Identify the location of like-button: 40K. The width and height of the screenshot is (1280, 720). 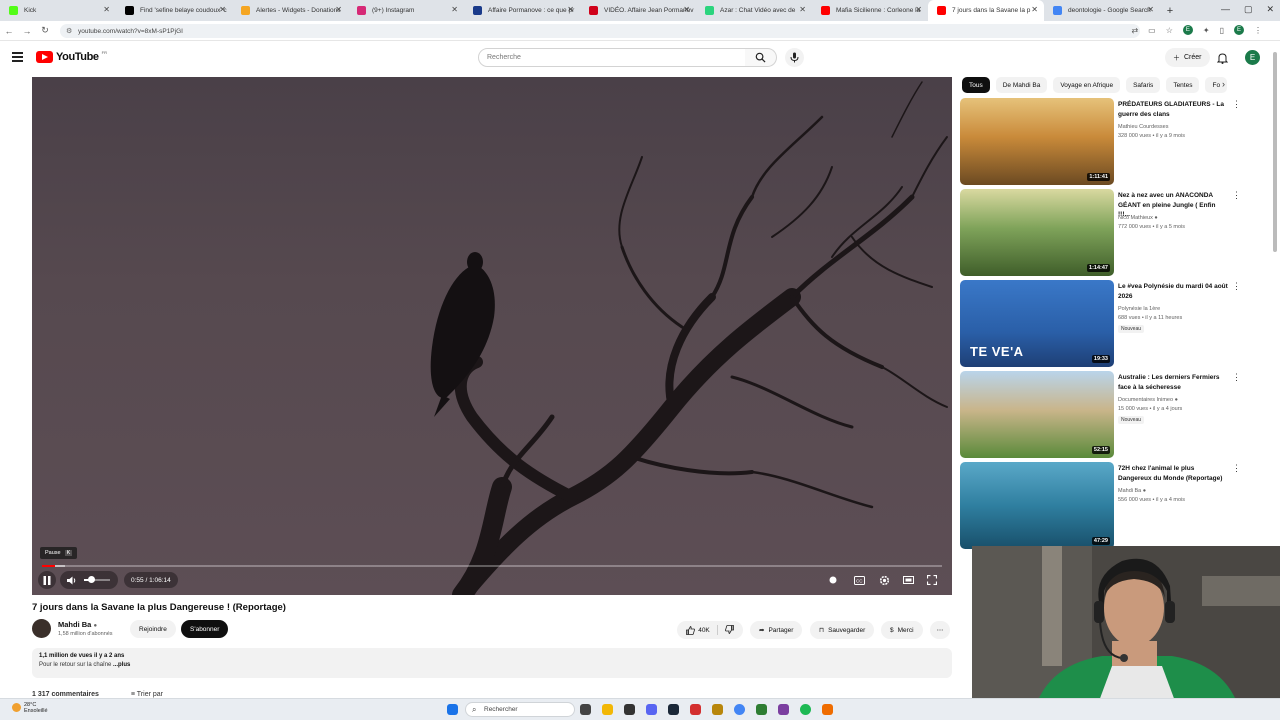
(698, 630).